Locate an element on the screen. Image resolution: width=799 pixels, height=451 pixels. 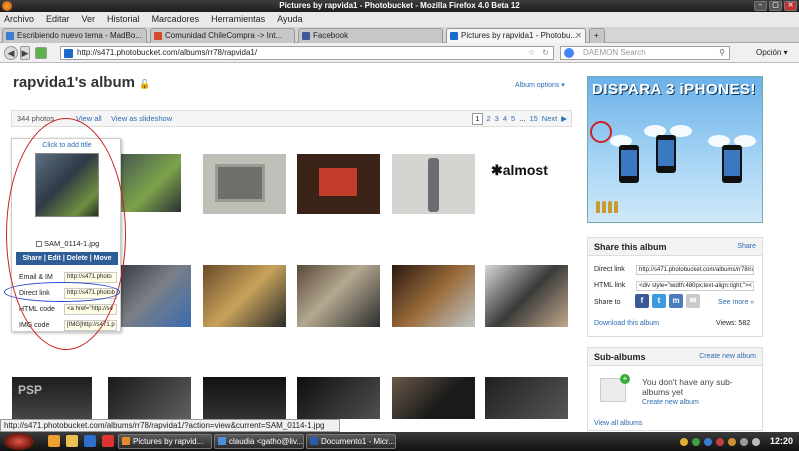
photo-thumbnail-remote-control is located at coordinates (433, 184).